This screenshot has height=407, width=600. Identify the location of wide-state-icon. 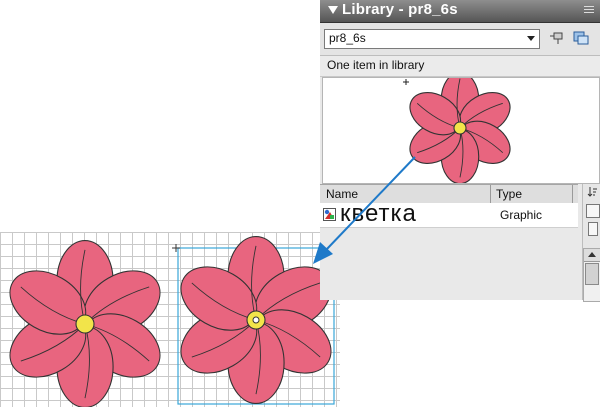
(593, 211).